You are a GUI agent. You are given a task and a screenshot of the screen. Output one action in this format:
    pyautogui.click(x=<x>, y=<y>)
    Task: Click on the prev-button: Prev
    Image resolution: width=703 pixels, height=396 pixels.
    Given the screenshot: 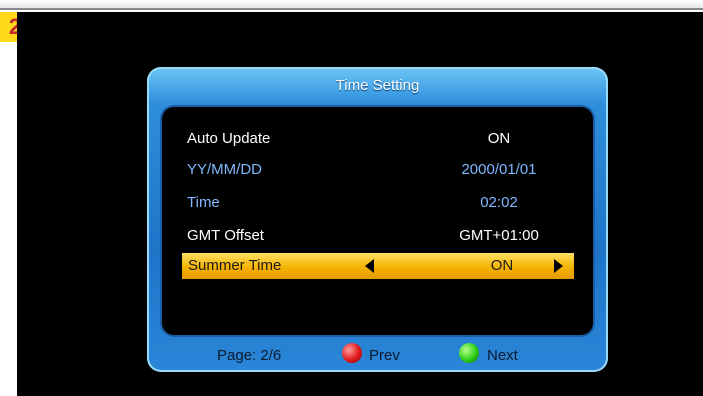 What is the action you would take?
    pyautogui.click(x=384, y=355)
    